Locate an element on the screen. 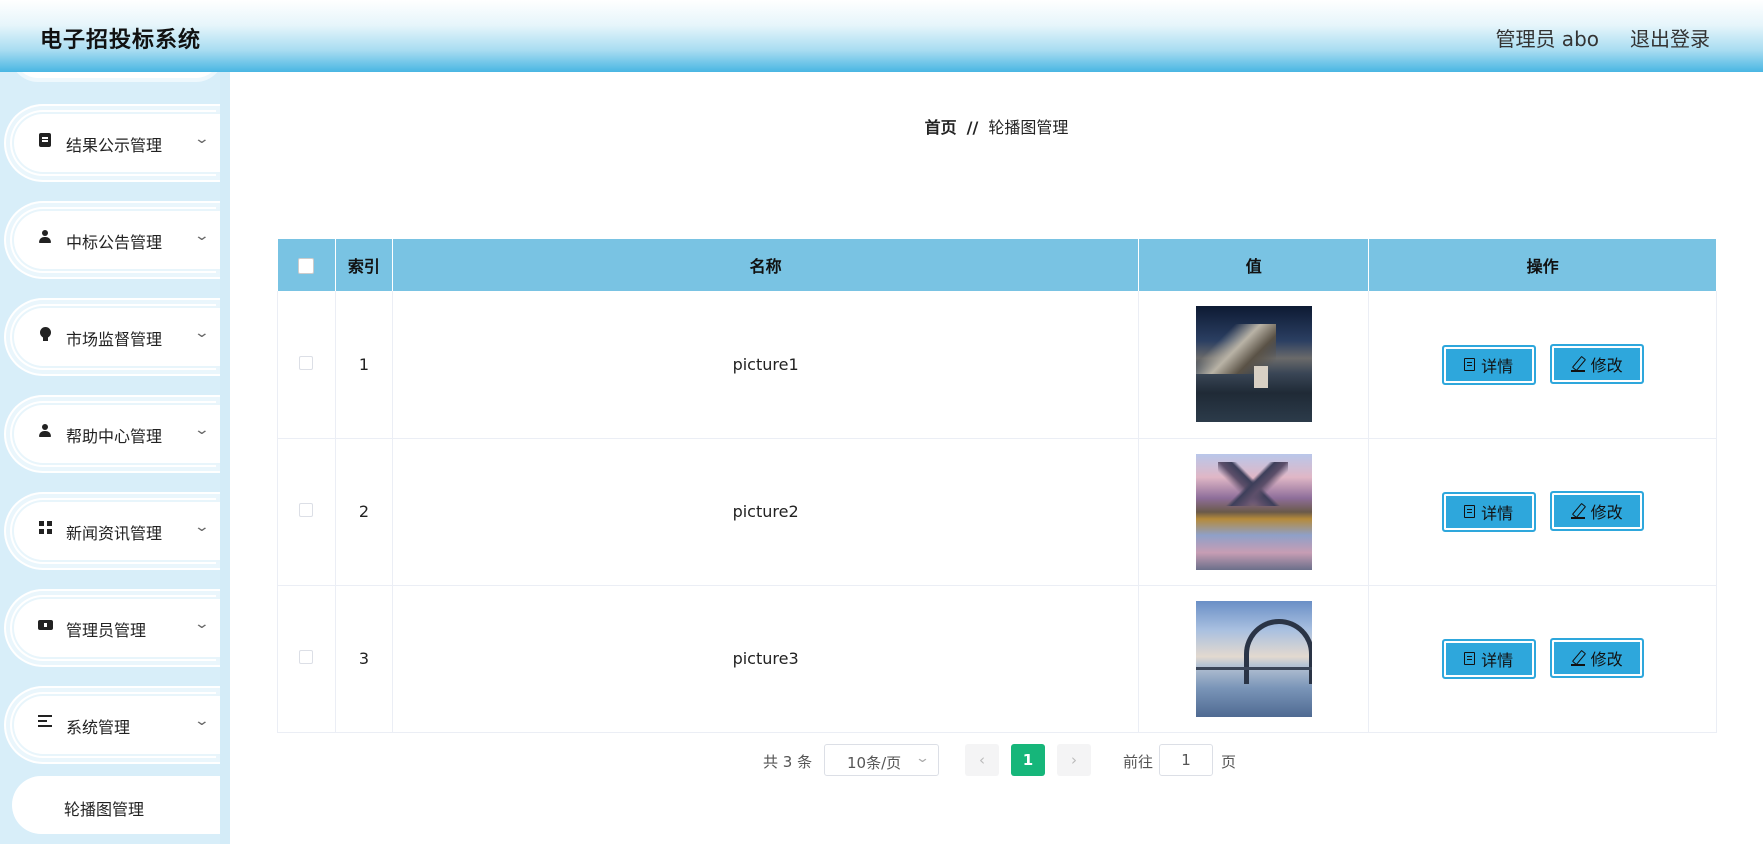 This screenshot has height=844, width=1763. page-suffix: 页 is located at coordinates (1229, 762).